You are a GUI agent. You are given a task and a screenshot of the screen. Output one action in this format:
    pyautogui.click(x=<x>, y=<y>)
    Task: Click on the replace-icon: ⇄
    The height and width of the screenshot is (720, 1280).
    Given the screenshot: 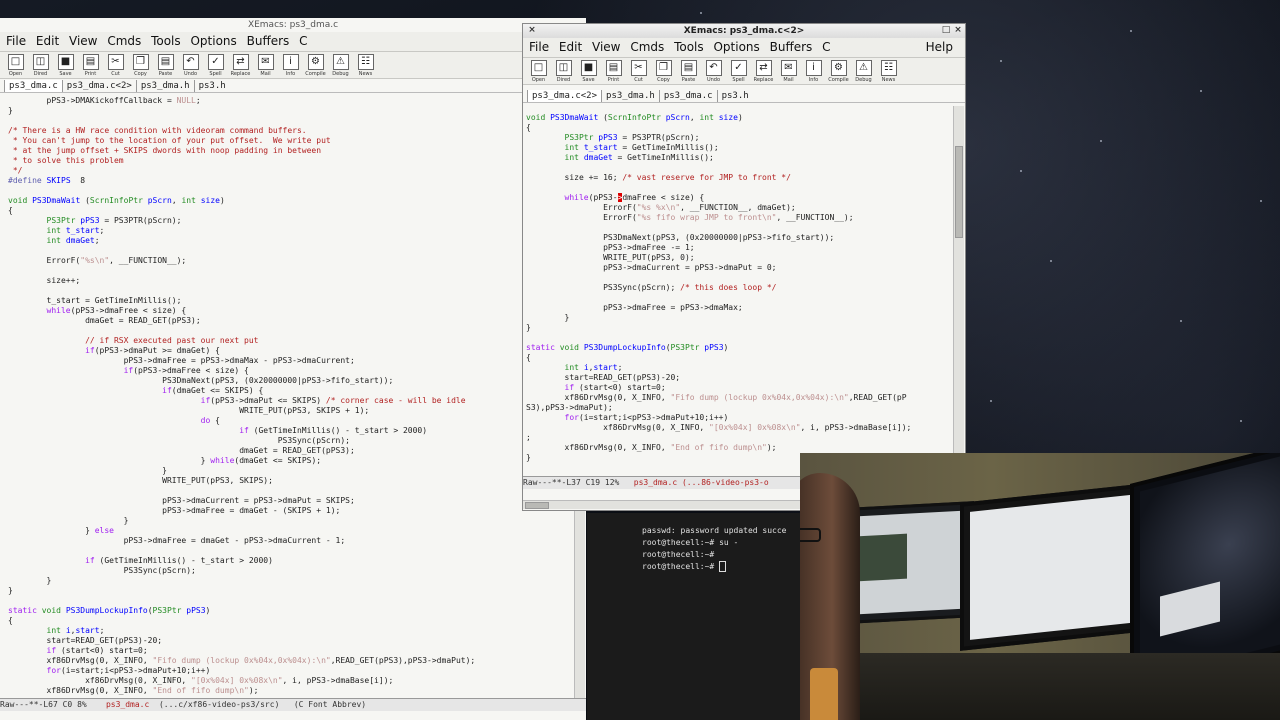 What is the action you would take?
    pyautogui.click(x=240, y=62)
    